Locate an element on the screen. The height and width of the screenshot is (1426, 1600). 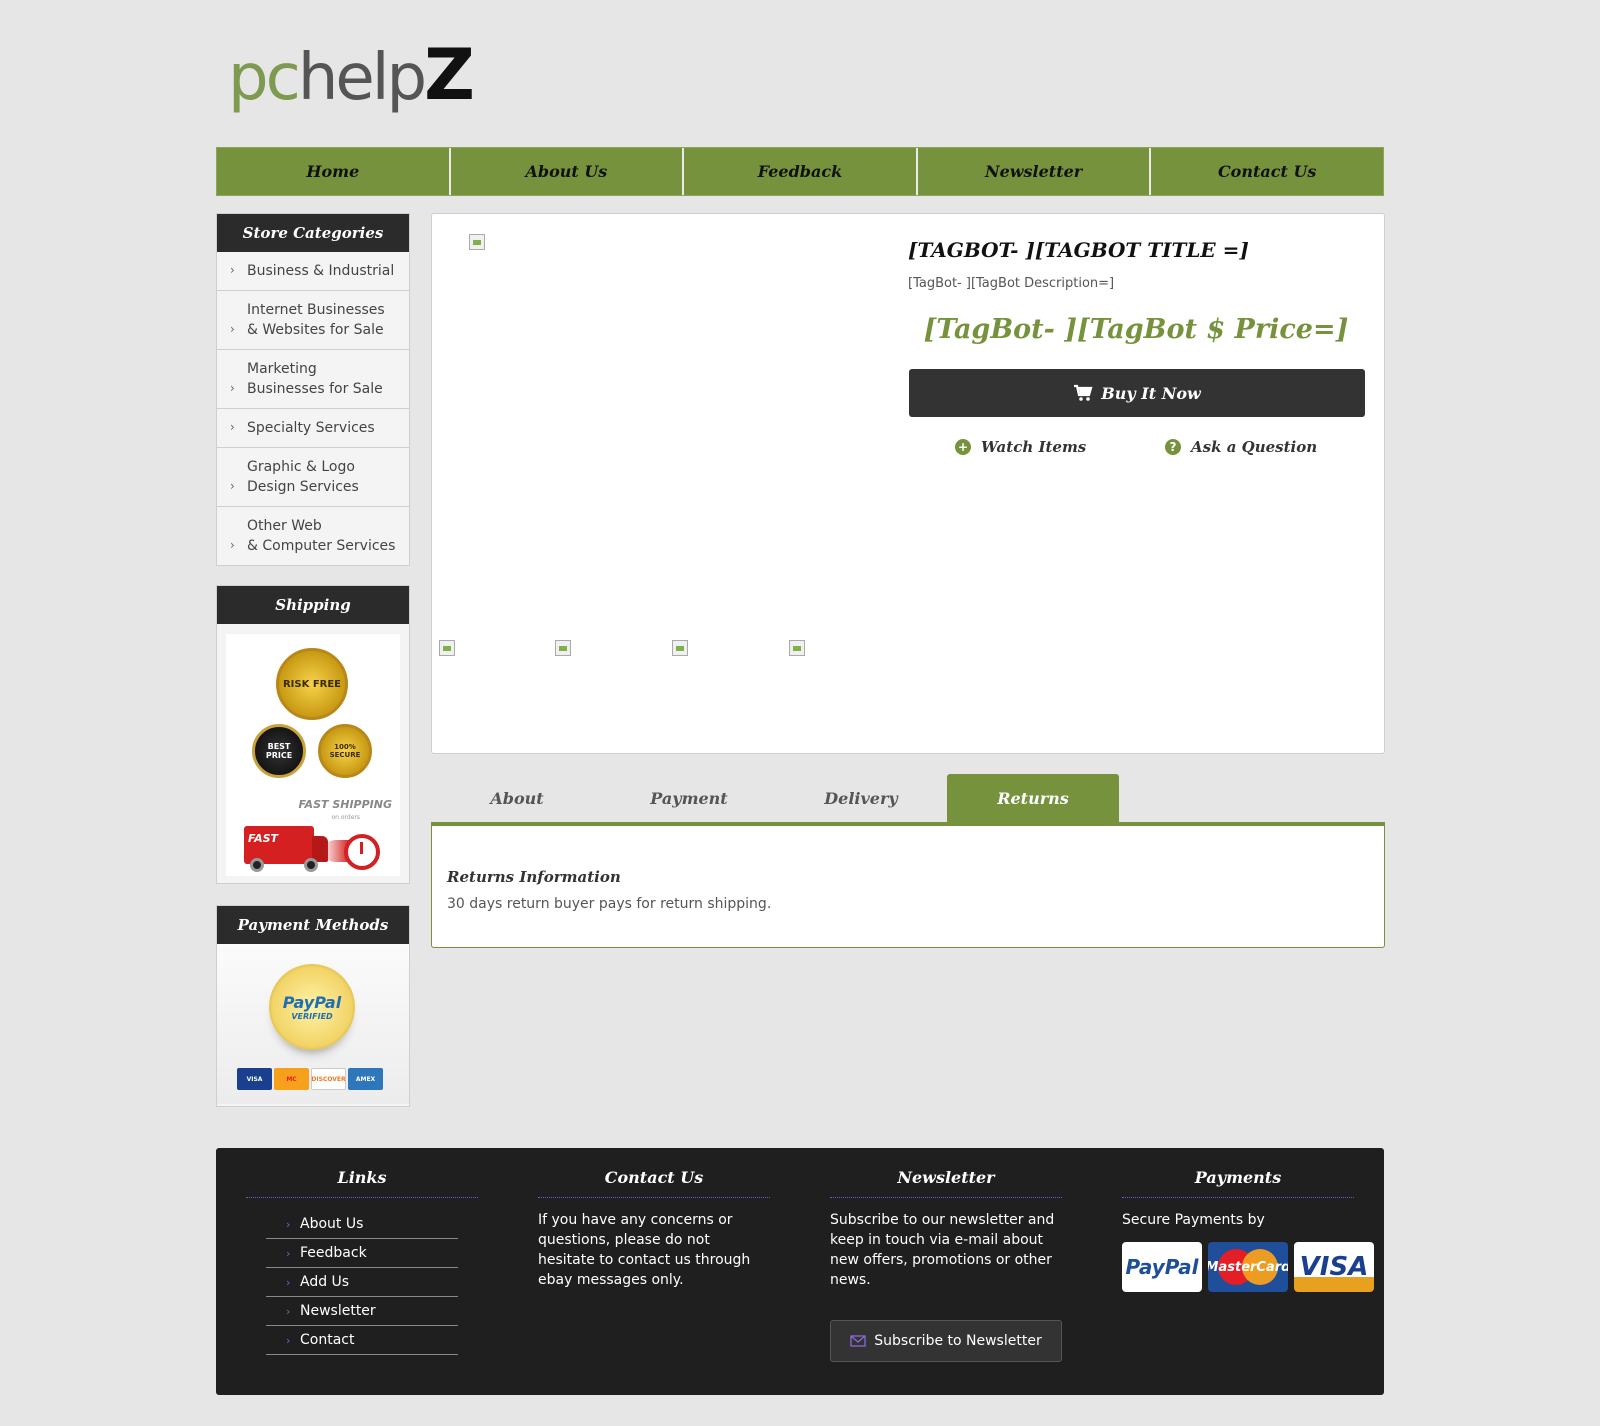
store-categories-title: Store Categories is located at coordinates (313, 233).